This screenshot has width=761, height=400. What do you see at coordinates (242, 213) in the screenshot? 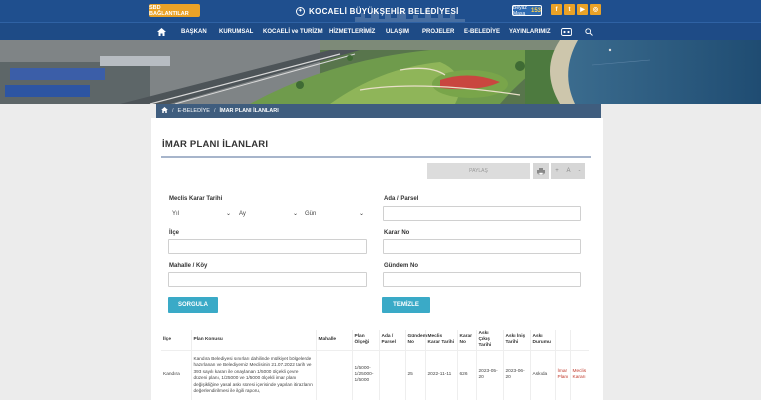
I see `month-select-value: Ay` at bounding box center [242, 213].